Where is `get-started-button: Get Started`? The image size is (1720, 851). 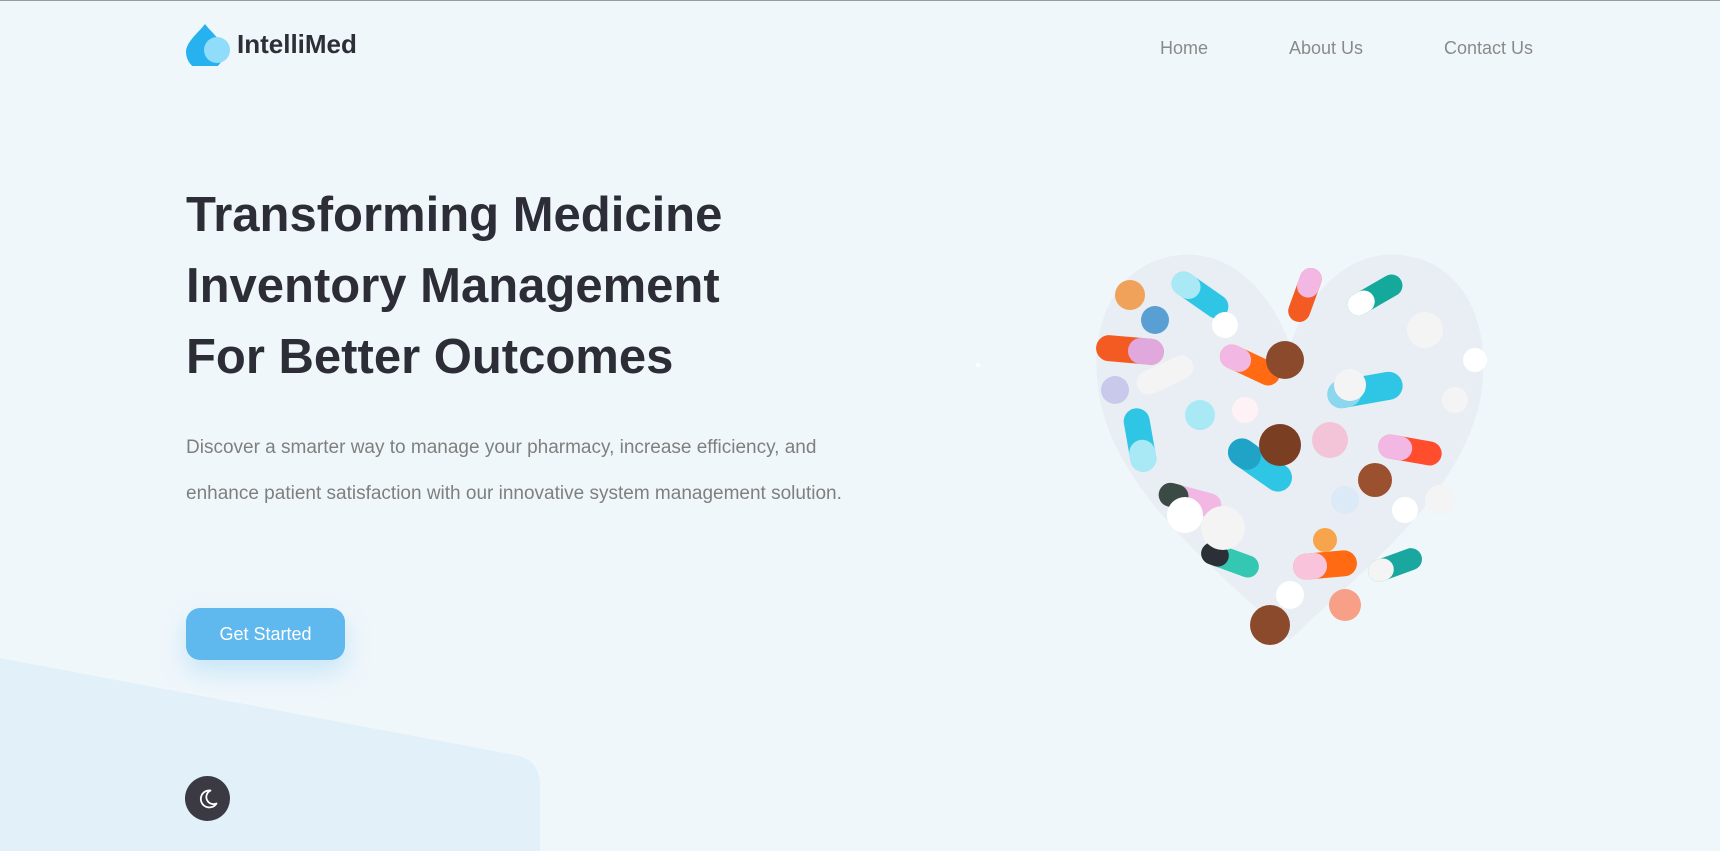
get-started-button: Get Started is located at coordinates (265, 634).